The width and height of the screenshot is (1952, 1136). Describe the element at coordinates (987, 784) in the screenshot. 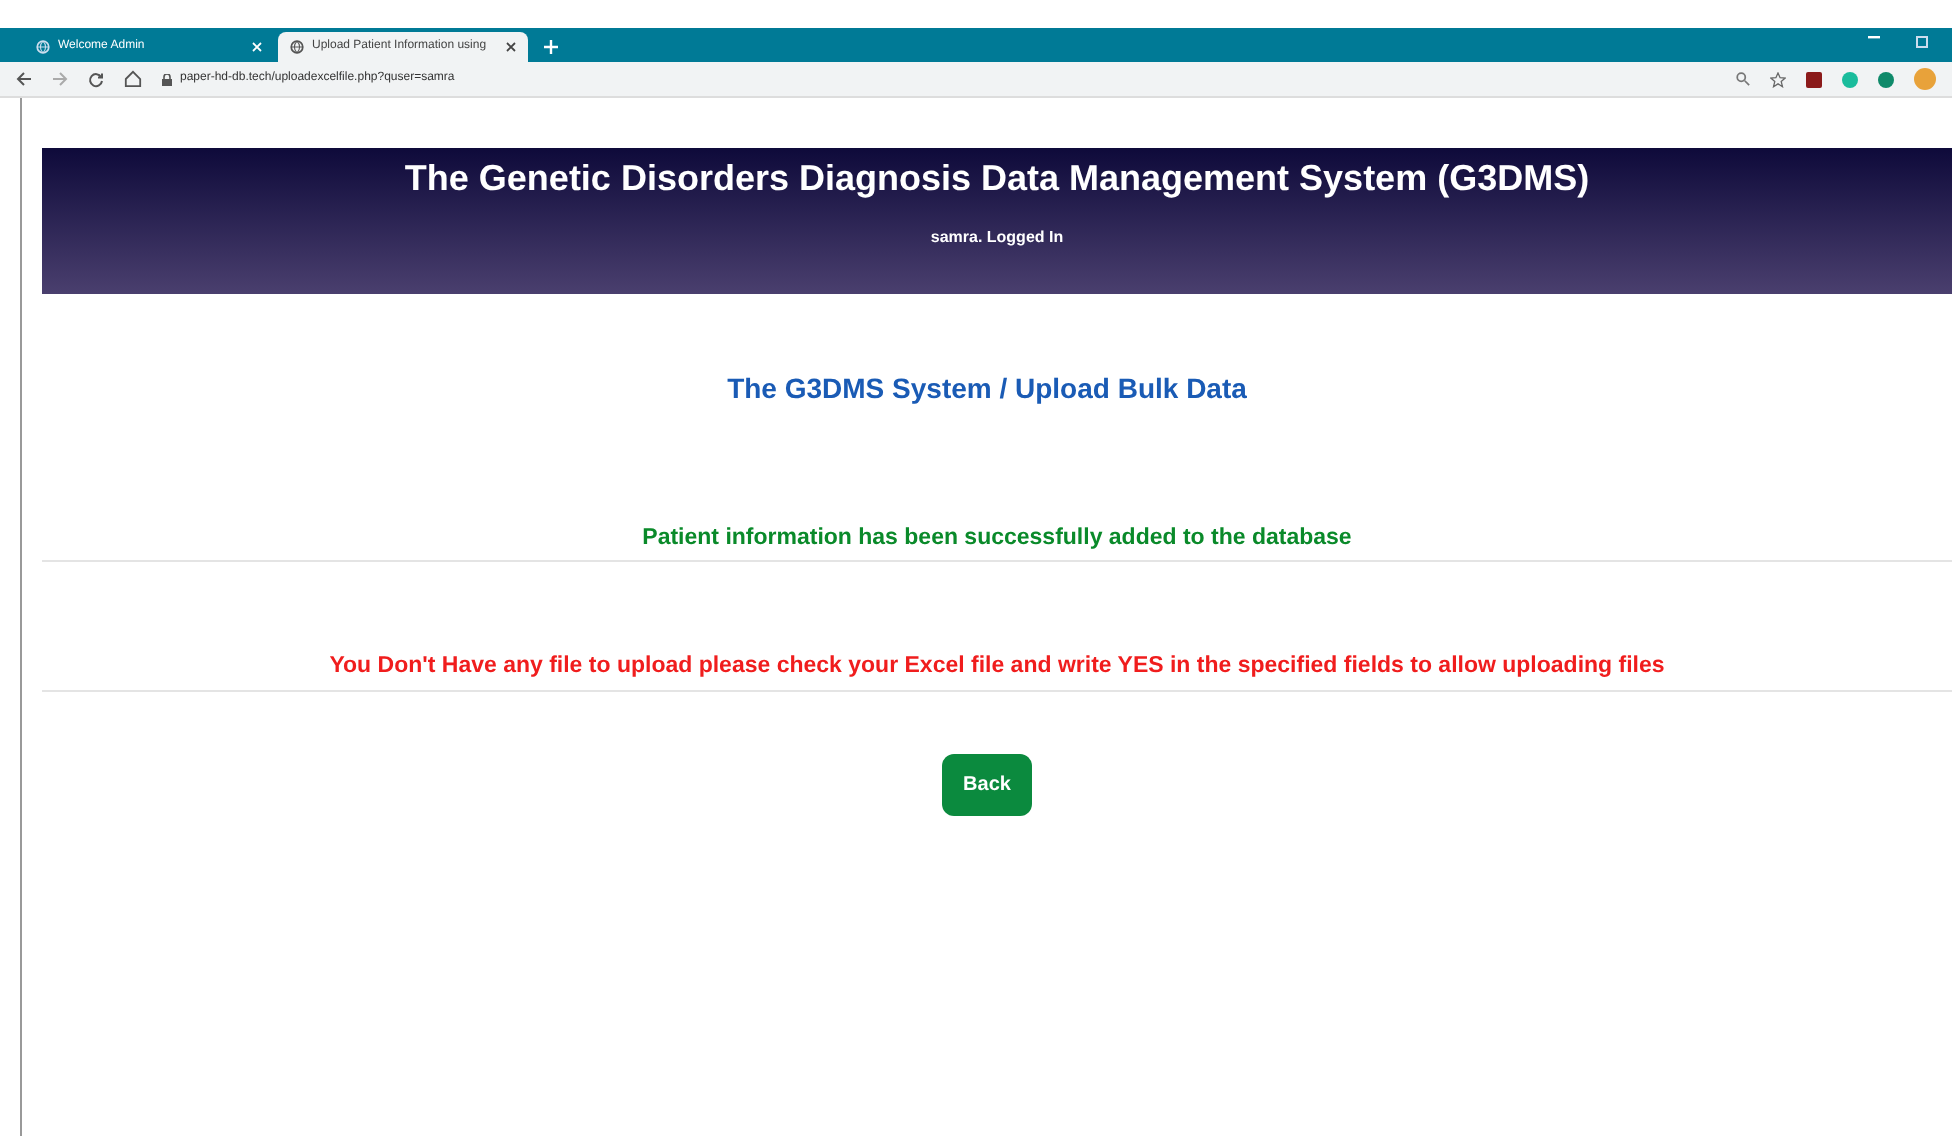

I see `back-button: Back` at that location.